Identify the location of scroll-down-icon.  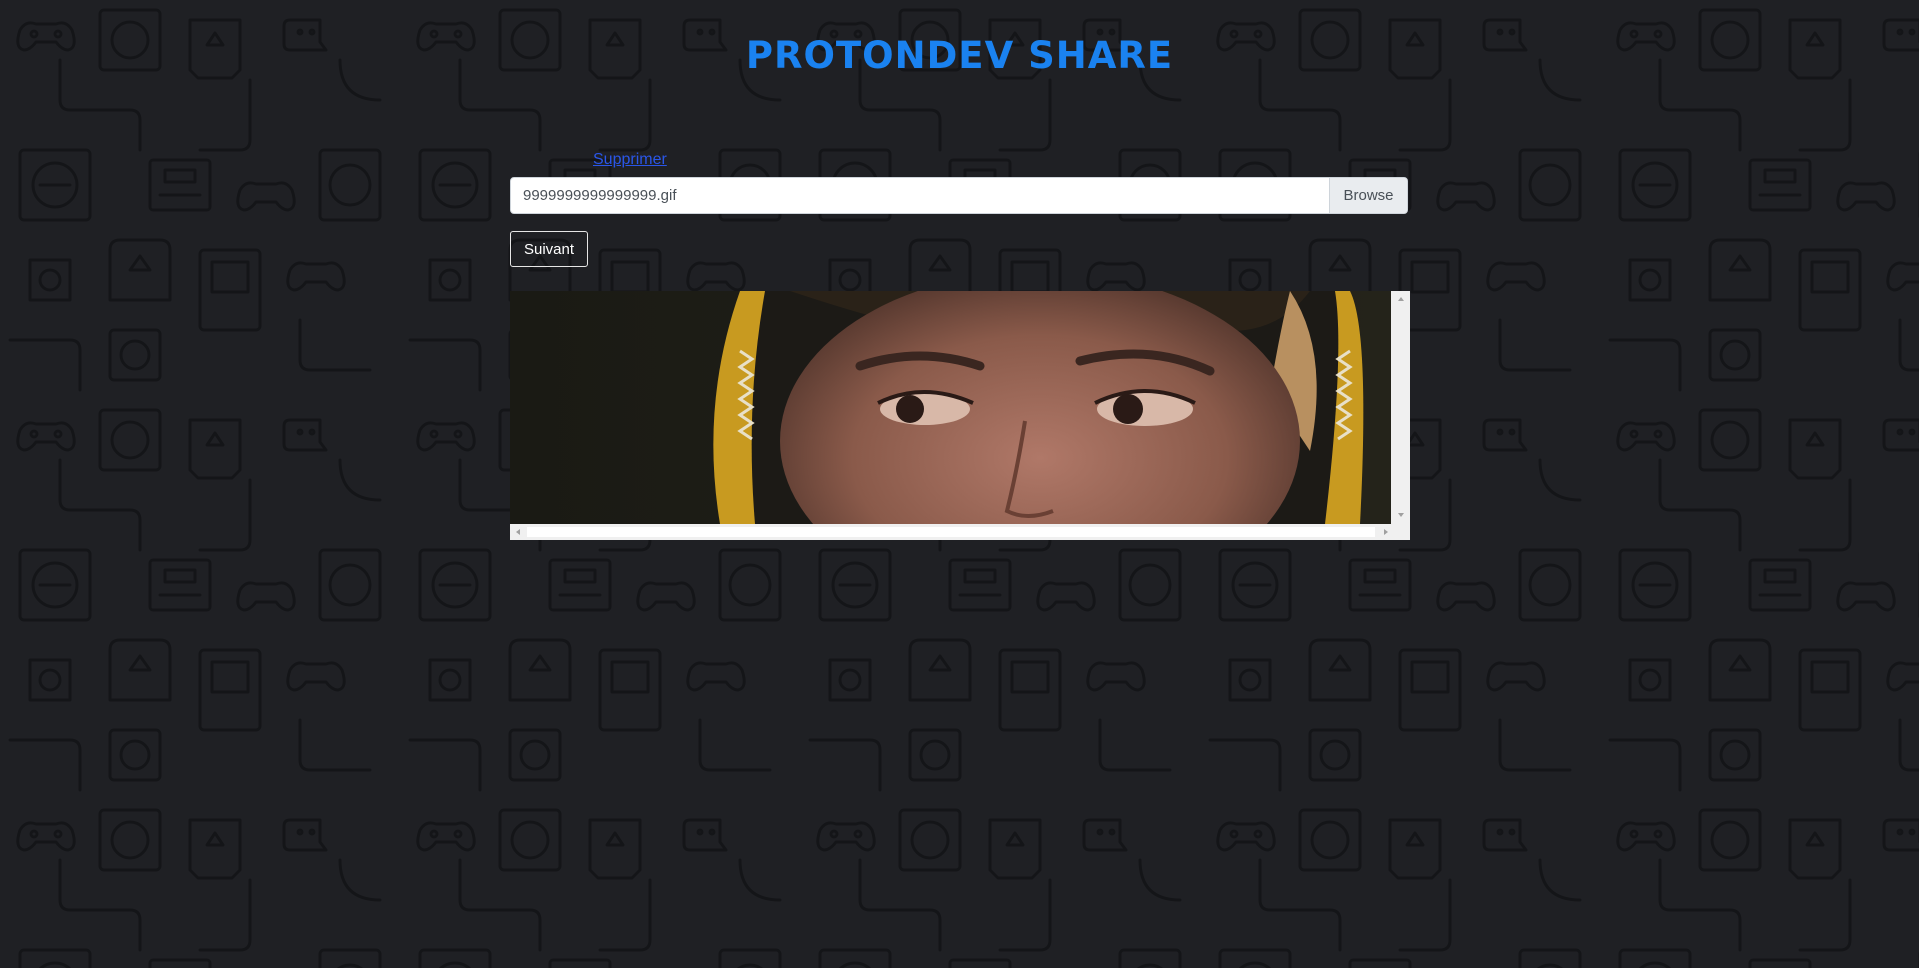
(1401, 515).